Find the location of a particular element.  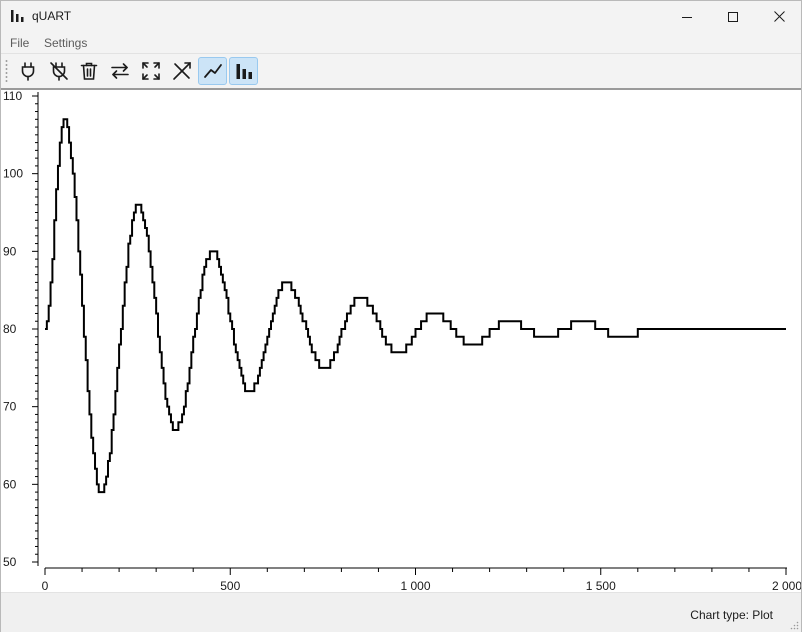

plug-connect-icon is located at coordinates (27, 71).